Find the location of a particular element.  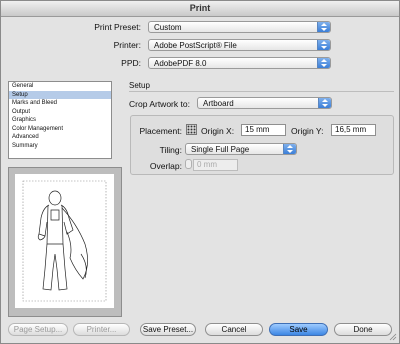

print-preset-value: Custom is located at coordinates (168, 27).